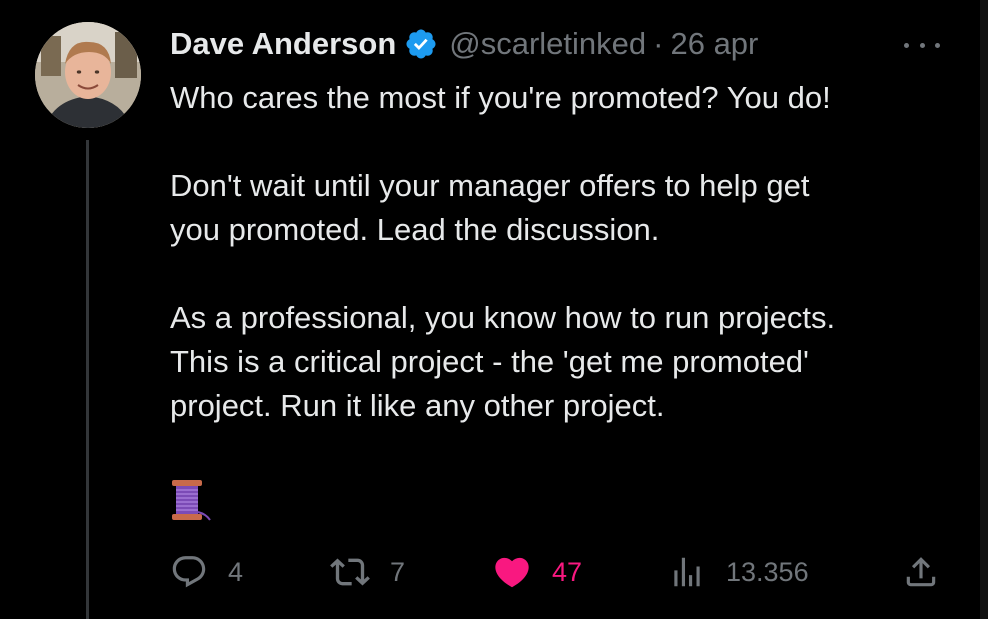  I want to click on views-bar-chart-icon, so click(687, 572).